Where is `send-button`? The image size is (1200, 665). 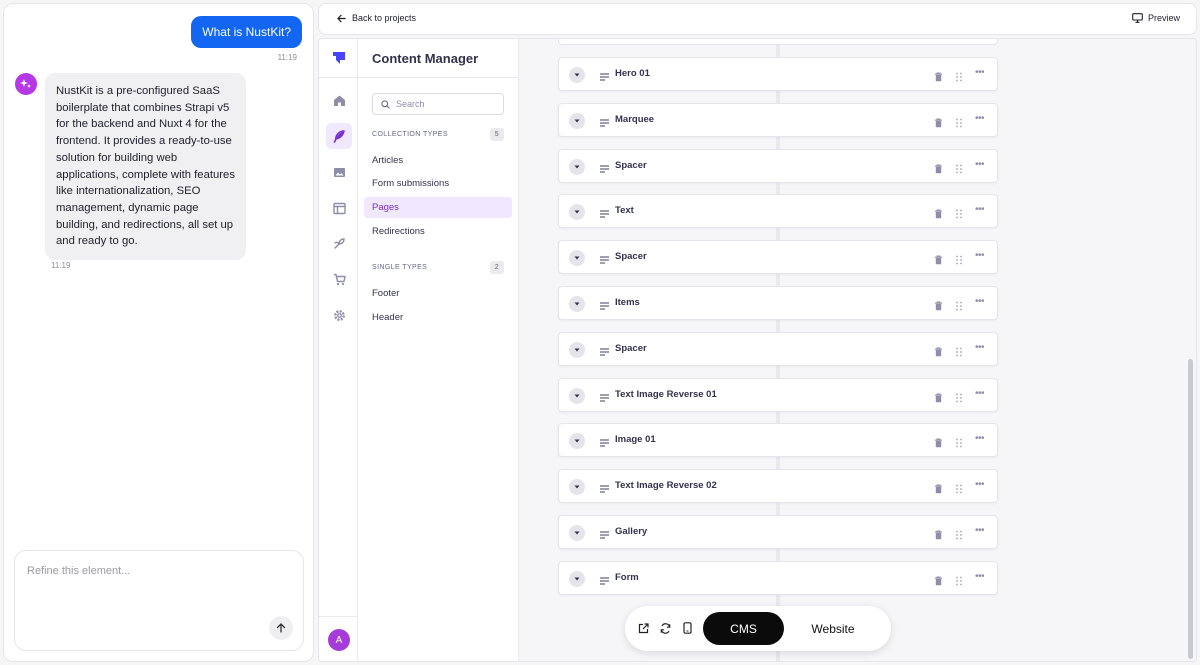
send-button is located at coordinates (281, 628).